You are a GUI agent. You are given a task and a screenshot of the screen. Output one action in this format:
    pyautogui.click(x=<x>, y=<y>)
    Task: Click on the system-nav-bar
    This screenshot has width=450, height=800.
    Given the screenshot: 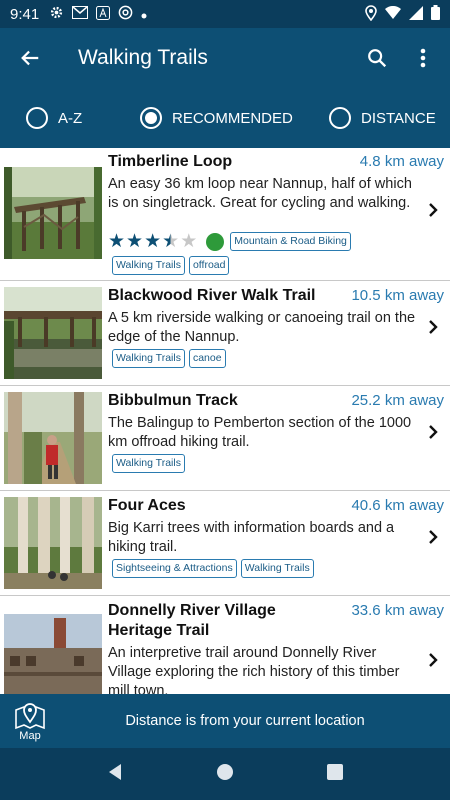 What is the action you would take?
    pyautogui.click(x=225, y=774)
    